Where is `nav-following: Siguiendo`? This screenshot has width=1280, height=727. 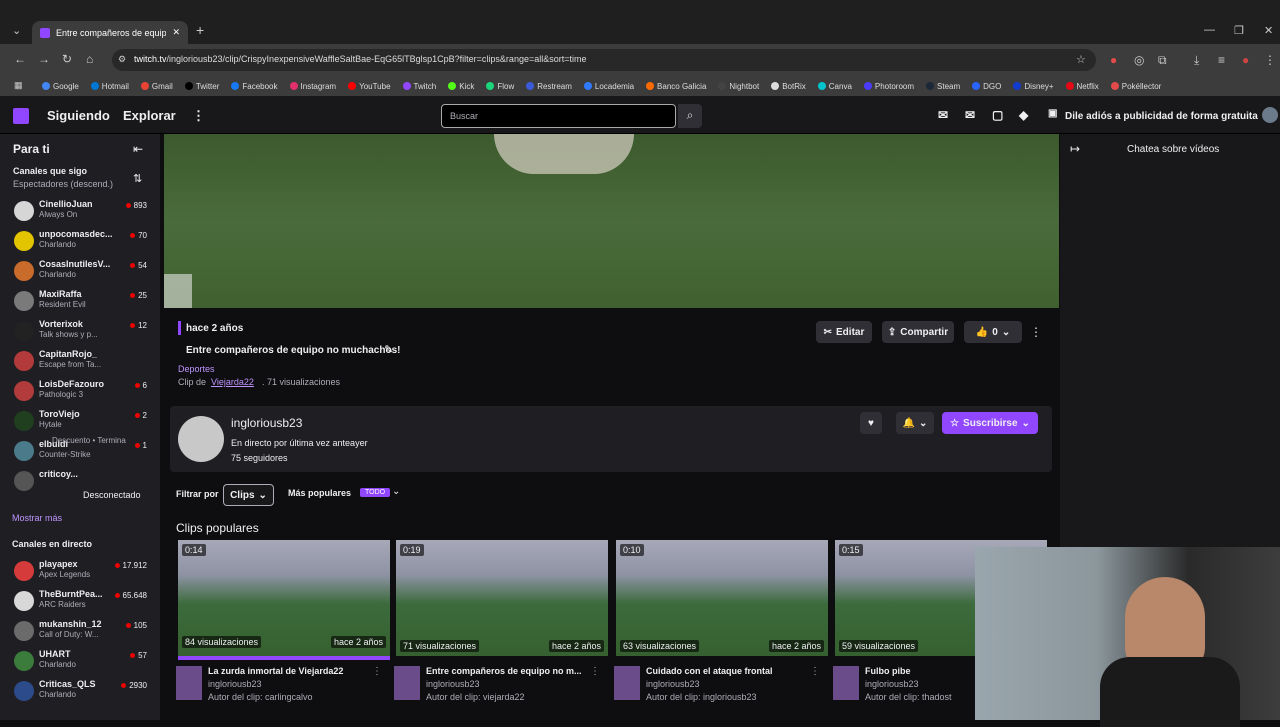
nav-following: Siguiendo is located at coordinates (78, 115).